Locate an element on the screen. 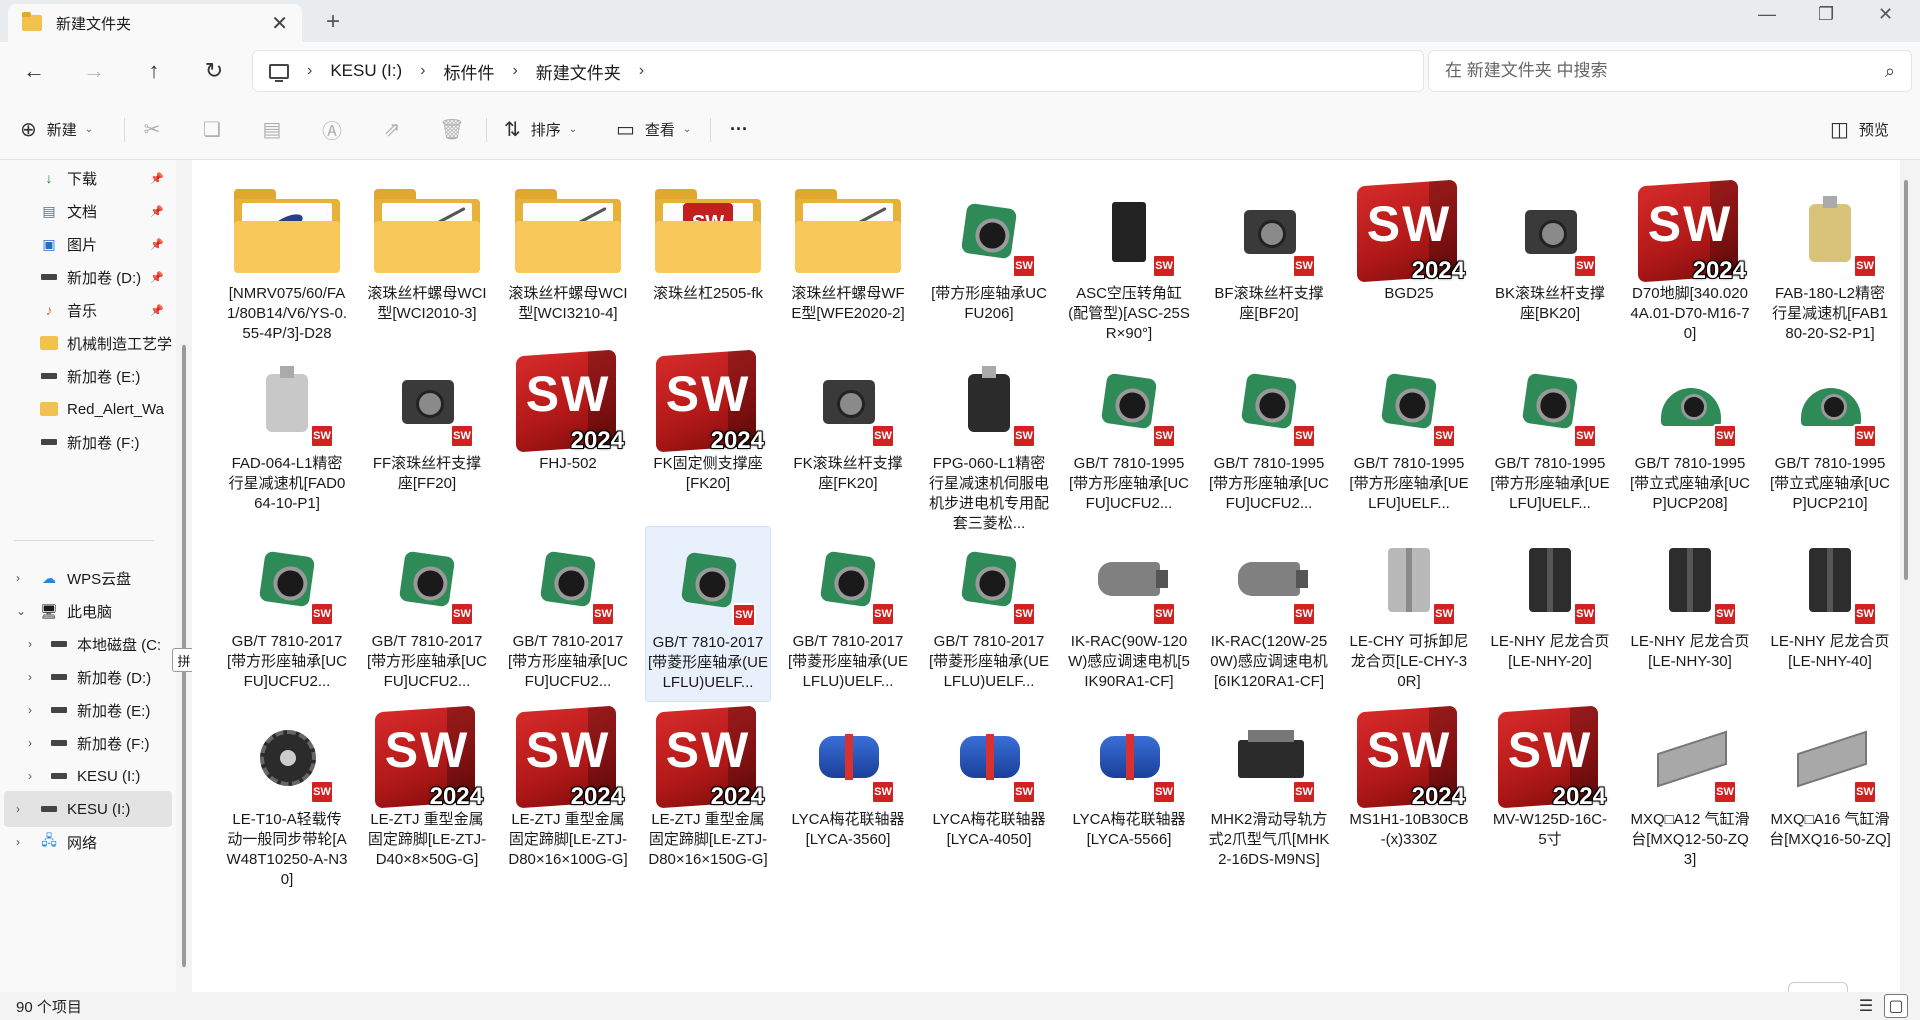 This screenshot has height=1020, width=1920. paste-button: ▤ is located at coordinates (272, 129).